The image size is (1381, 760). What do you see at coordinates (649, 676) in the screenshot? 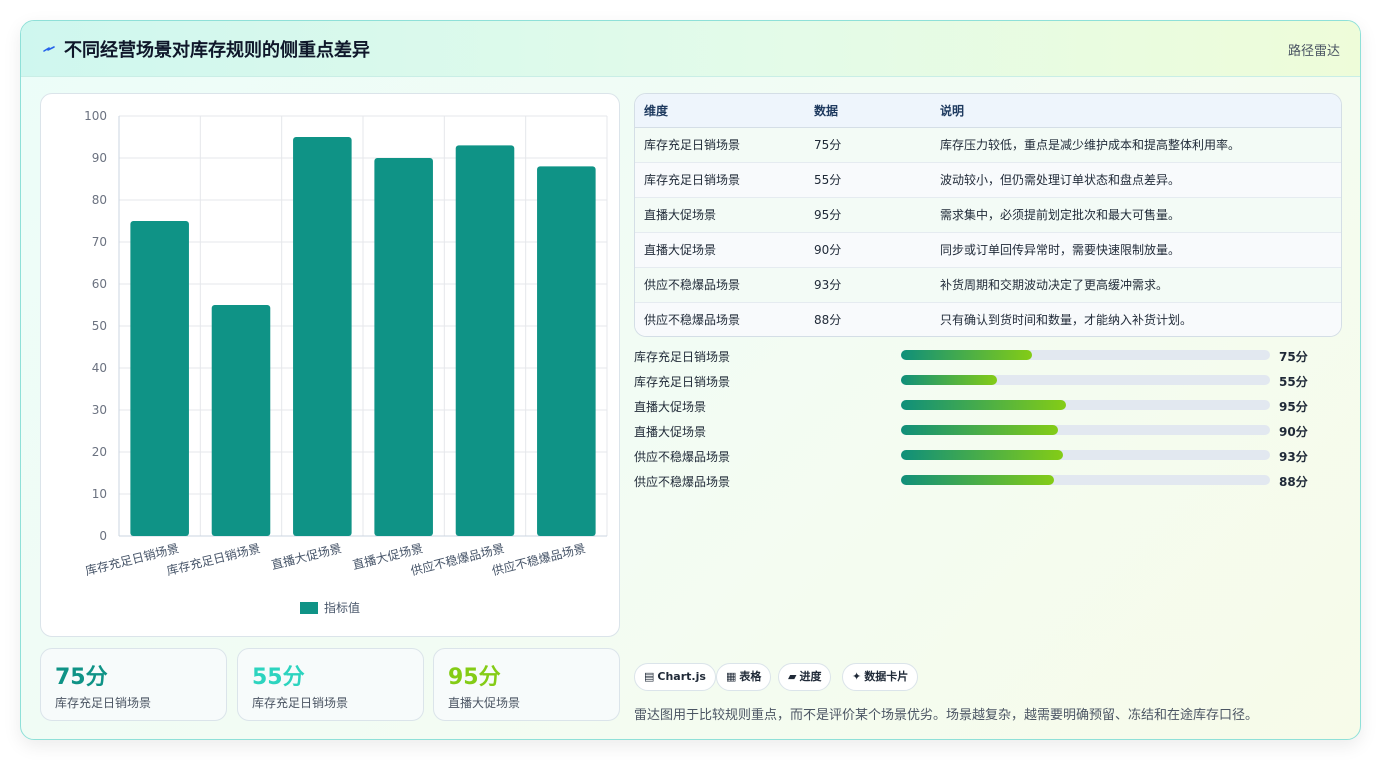
I see `chart-icon: ▤` at bounding box center [649, 676].